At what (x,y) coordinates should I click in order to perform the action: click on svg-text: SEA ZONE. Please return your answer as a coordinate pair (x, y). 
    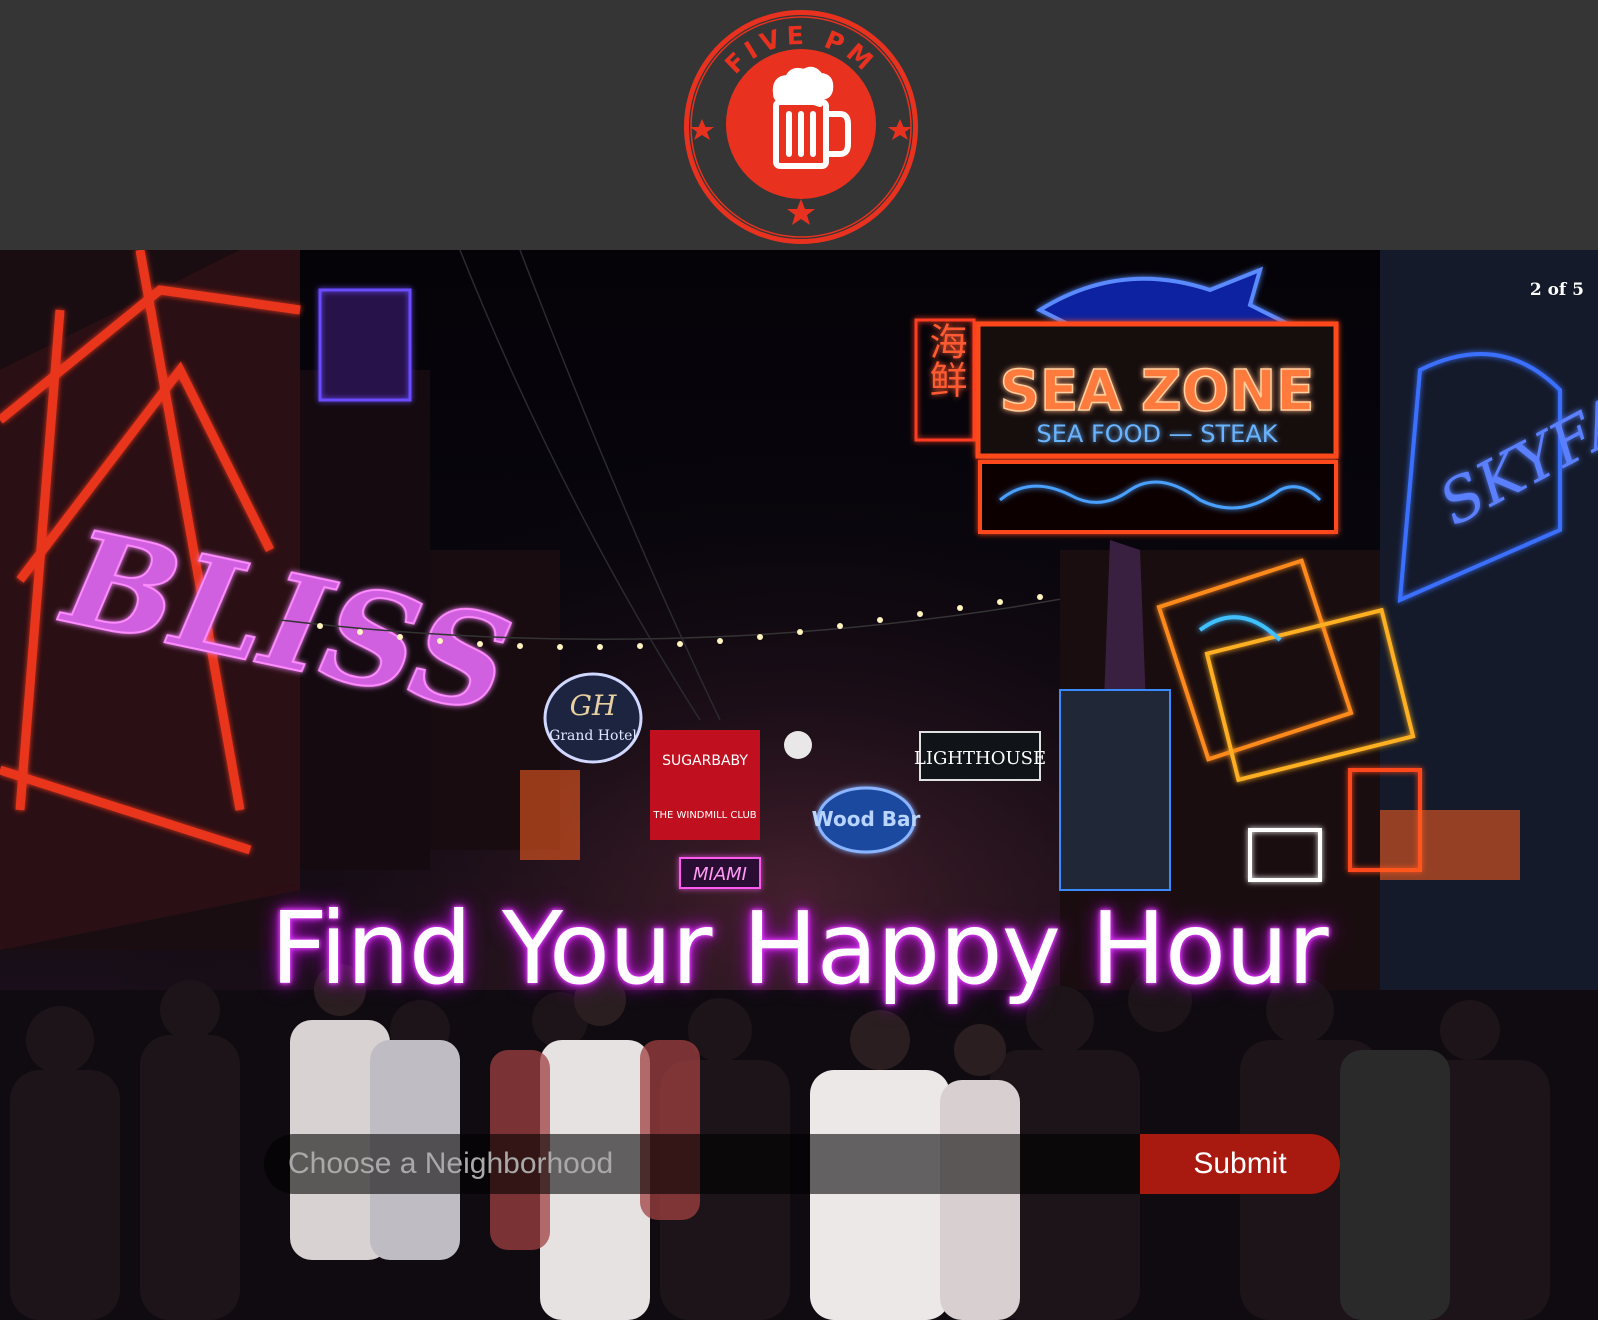
    Looking at the image, I should click on (1157, 391).